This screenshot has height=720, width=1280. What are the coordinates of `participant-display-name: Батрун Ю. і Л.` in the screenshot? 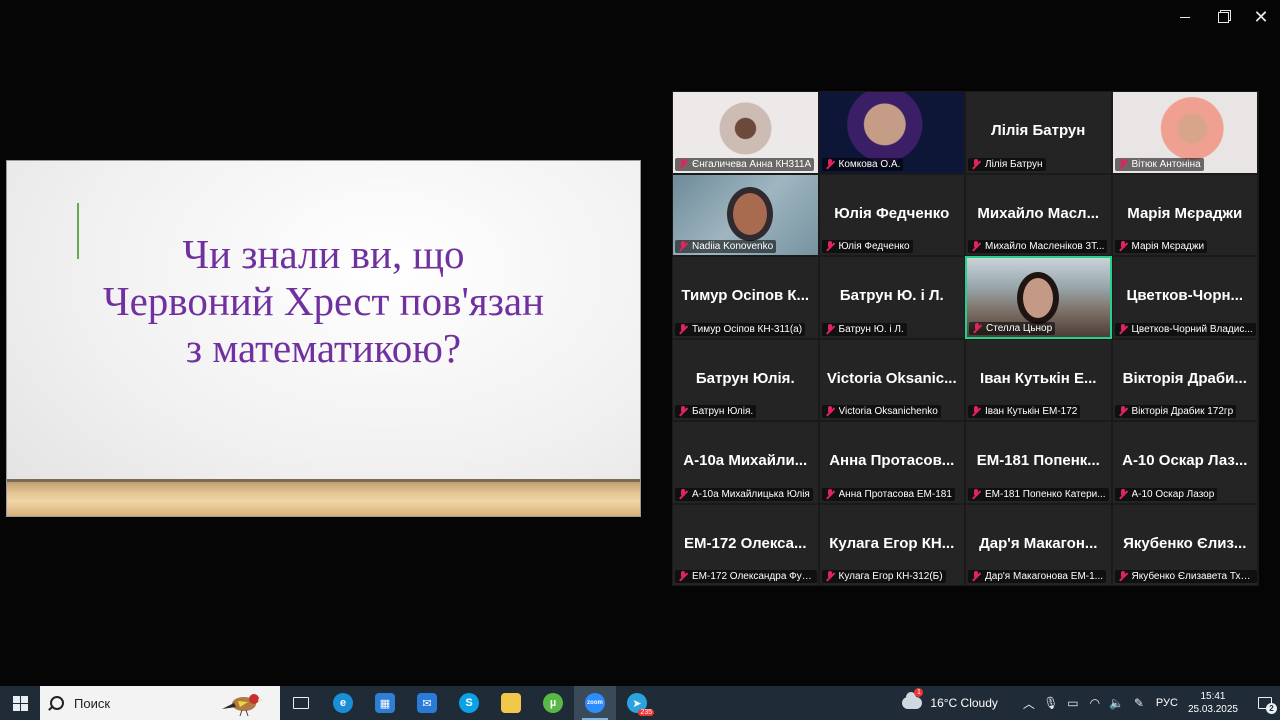 It's located at (891, 295).